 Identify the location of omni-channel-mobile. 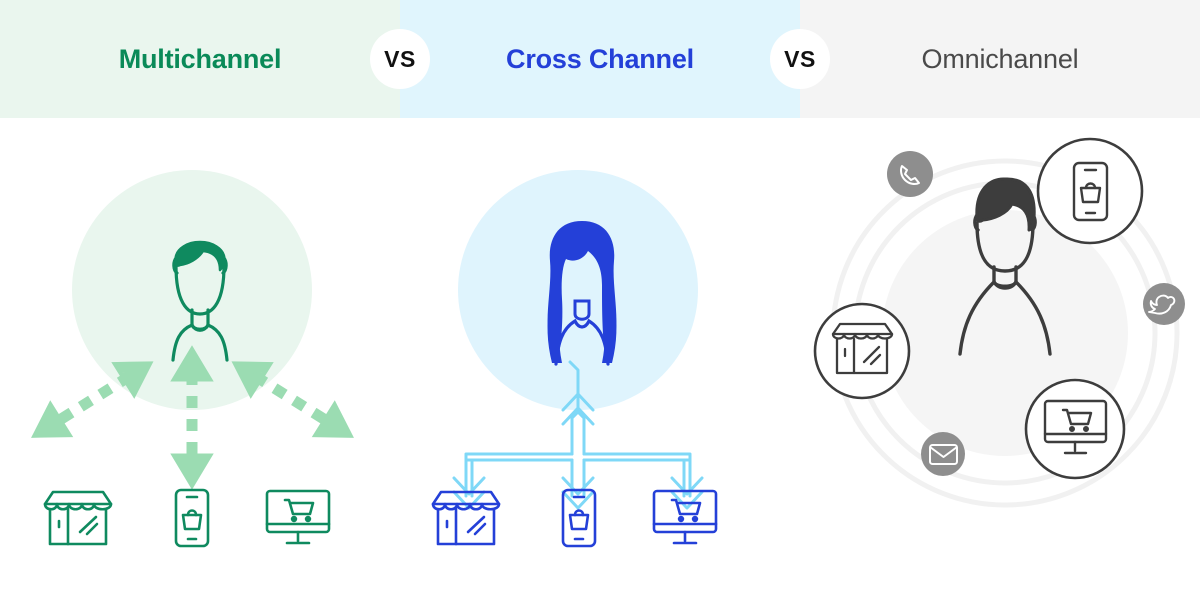
(1090, 191).